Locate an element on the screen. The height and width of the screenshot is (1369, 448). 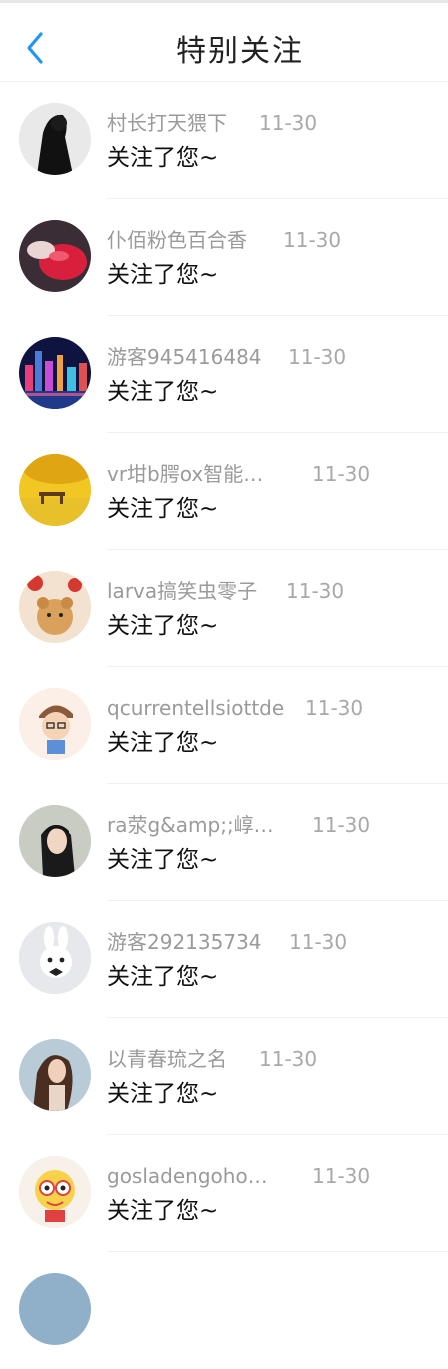
list-item: 以青春琉之名 11-30 关注了您~ is located at coordinates (224, 1076).